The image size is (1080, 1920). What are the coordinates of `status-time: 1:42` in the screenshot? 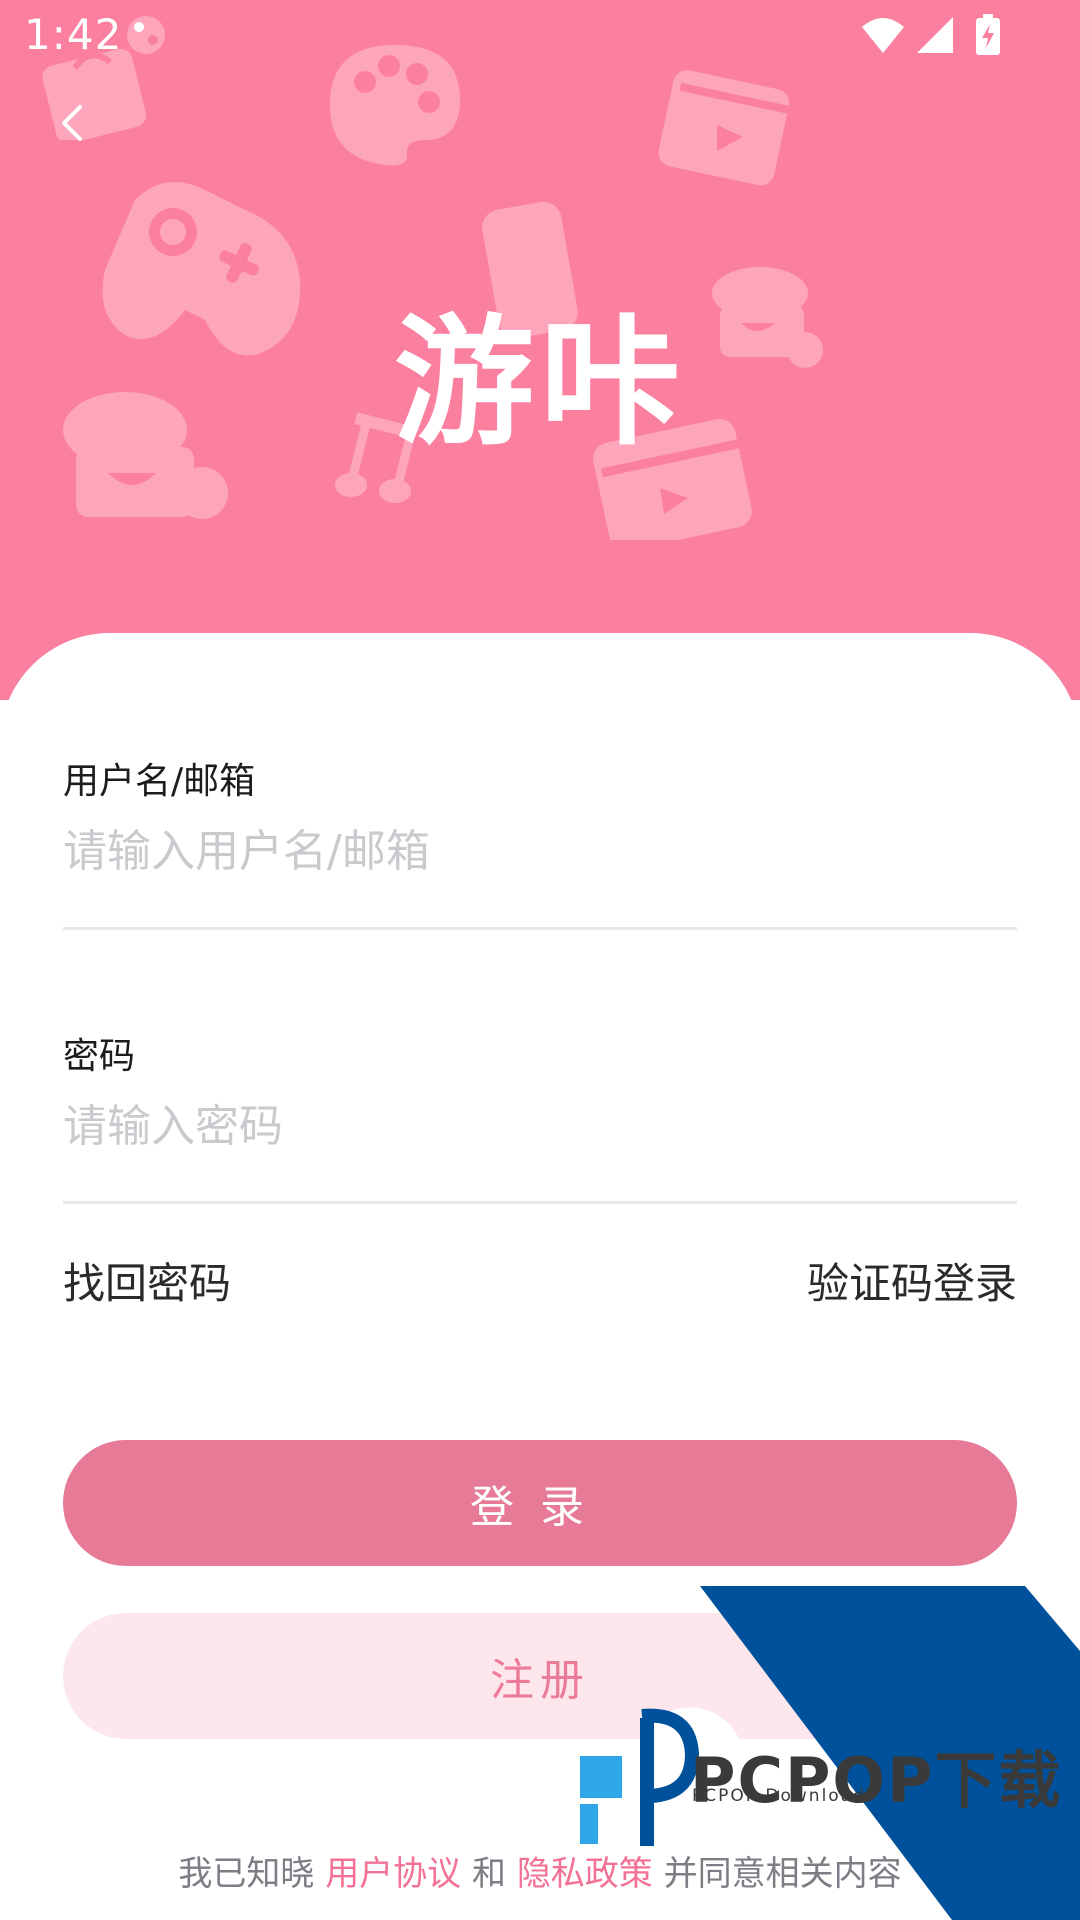 It's located at (73, 34).